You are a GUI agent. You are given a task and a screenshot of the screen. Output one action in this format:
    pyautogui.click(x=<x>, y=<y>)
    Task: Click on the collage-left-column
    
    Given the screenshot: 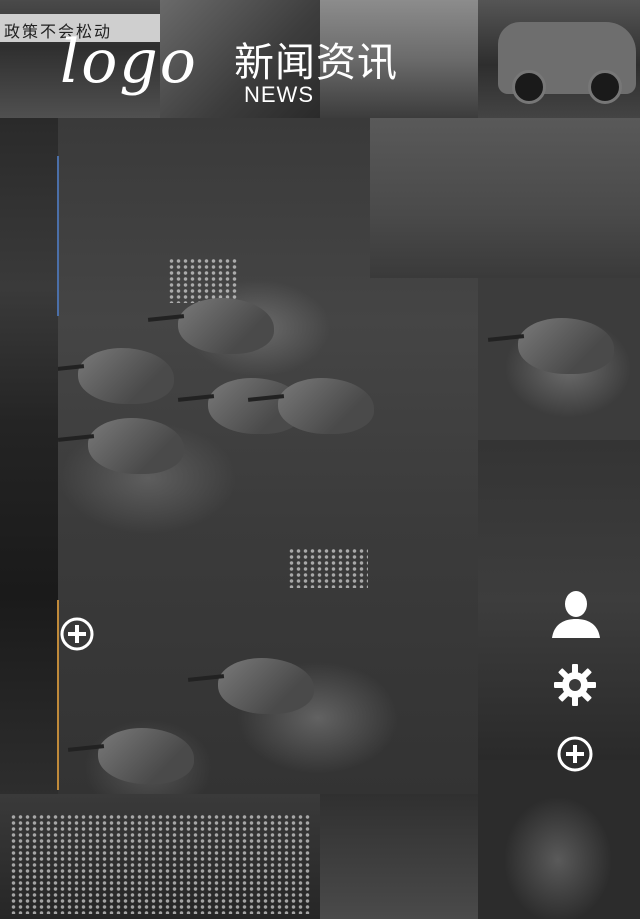 What is the action you would take?
    pyautogui.click(x=29, y=458)
    